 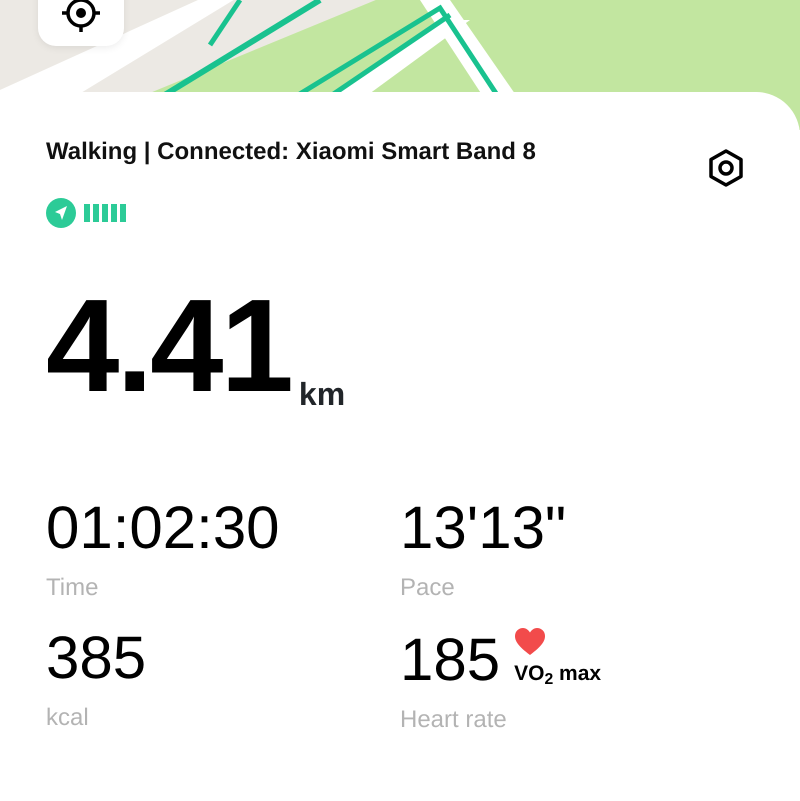 What do you see at coordinates (105, 213) in the screenshot?
I see `signal-icon` at bounding box center [105, 213].